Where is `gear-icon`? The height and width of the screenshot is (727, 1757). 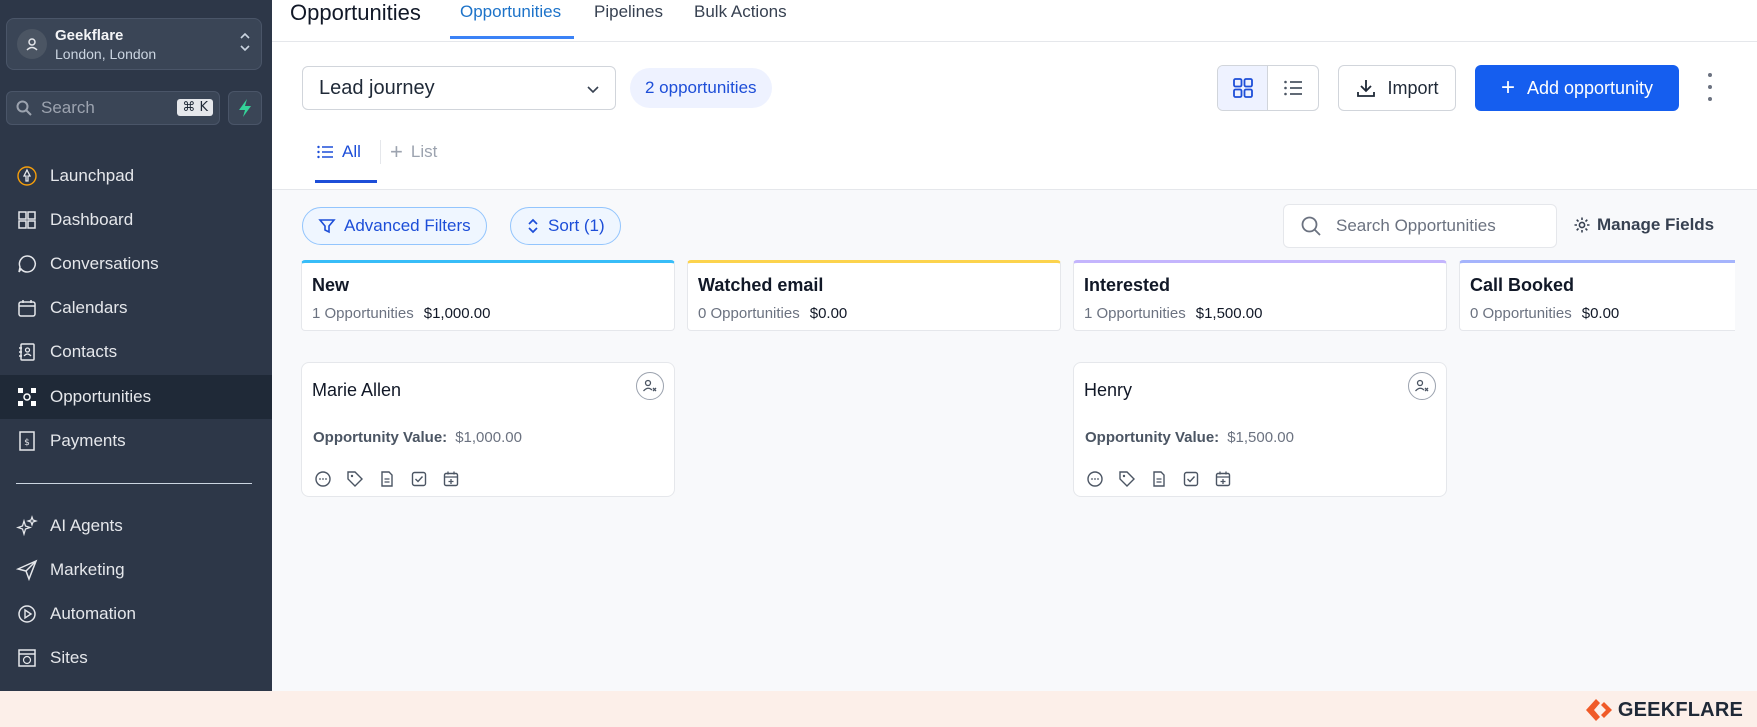
gear-icon is located at coordinates (1582, 225).